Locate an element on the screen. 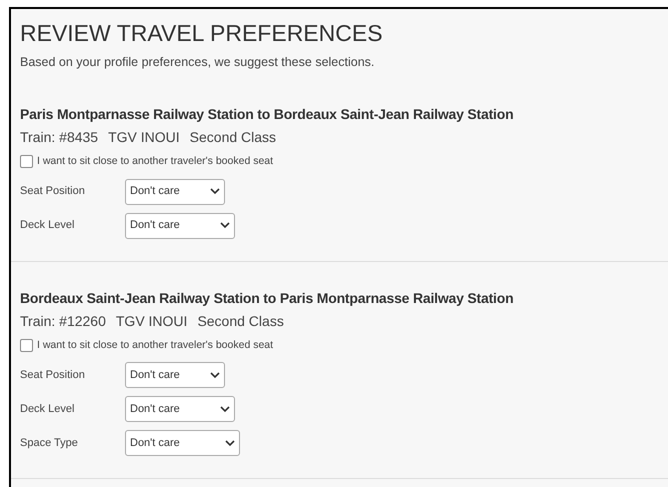  train-number: Train: #12260 is located at coordinates (63, 321).